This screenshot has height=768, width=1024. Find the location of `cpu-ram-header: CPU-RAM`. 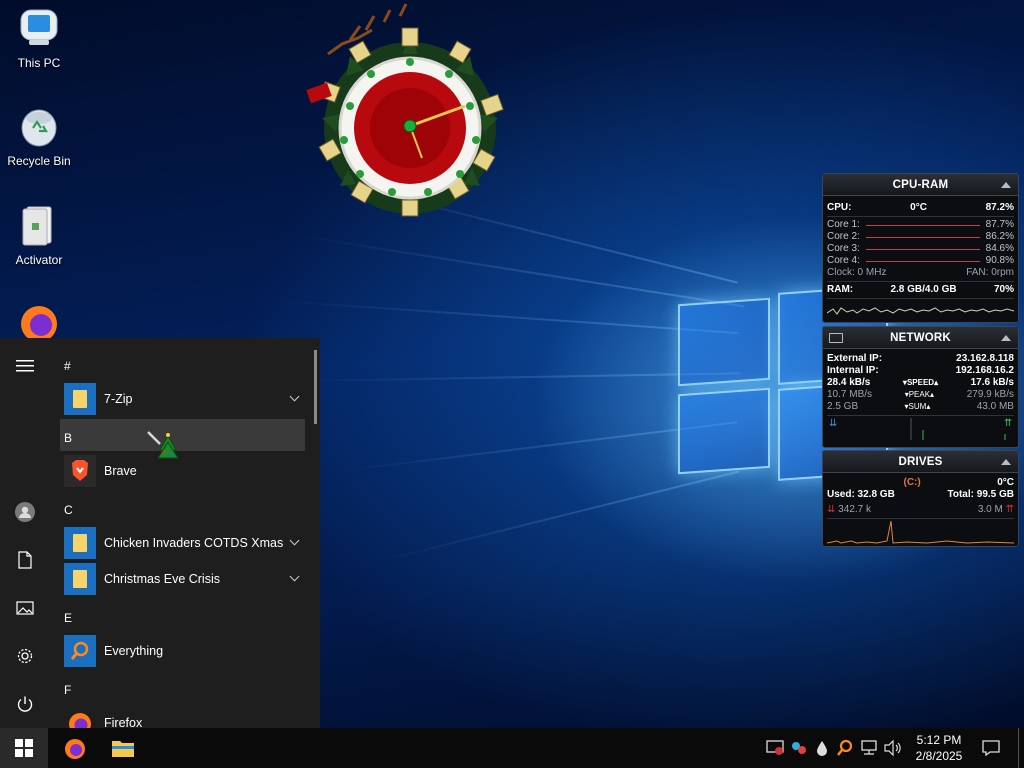

cpu-ram-header: CPU-RAM is located at coordinates (920, 185).